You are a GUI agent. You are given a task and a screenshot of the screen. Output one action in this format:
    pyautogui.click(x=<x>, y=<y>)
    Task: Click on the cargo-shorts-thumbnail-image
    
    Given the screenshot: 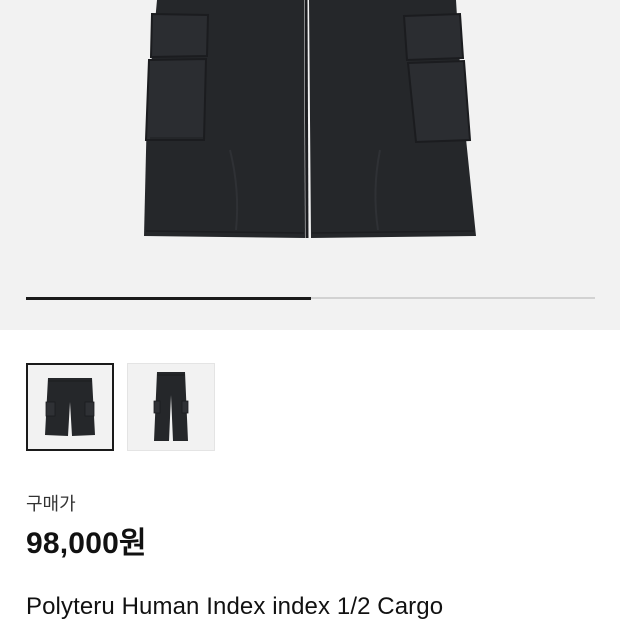 What is the action you would take?
    pyautogui.click(x=70, y=407)
    